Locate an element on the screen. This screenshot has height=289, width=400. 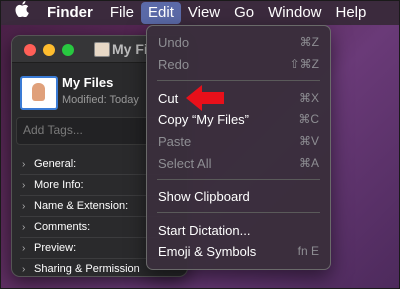
menu-item-shortcut: ⌘V is located at coordinates (308, 141).